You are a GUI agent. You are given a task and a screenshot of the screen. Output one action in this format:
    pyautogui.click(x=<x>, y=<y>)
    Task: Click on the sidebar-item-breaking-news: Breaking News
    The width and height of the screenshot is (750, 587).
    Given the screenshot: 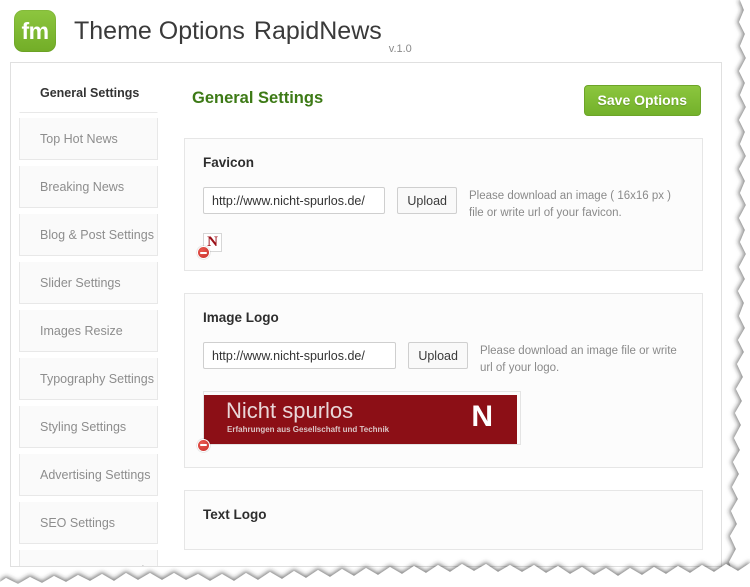 What is the action you would take?
    pyautogui.click(x=88, y=187)
    